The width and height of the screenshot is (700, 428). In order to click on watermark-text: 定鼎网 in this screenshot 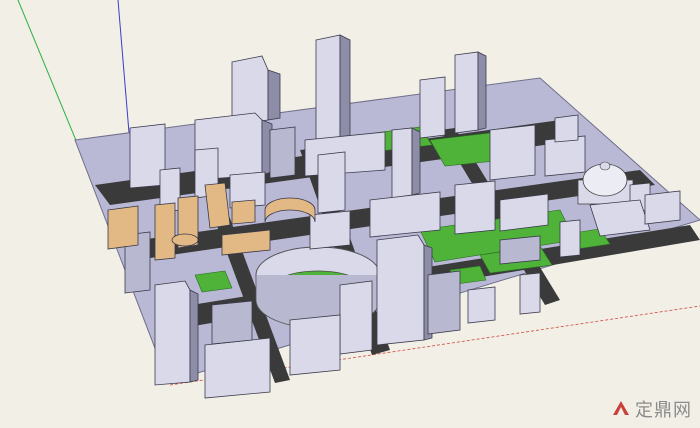, I will do `click(663, 410)`.